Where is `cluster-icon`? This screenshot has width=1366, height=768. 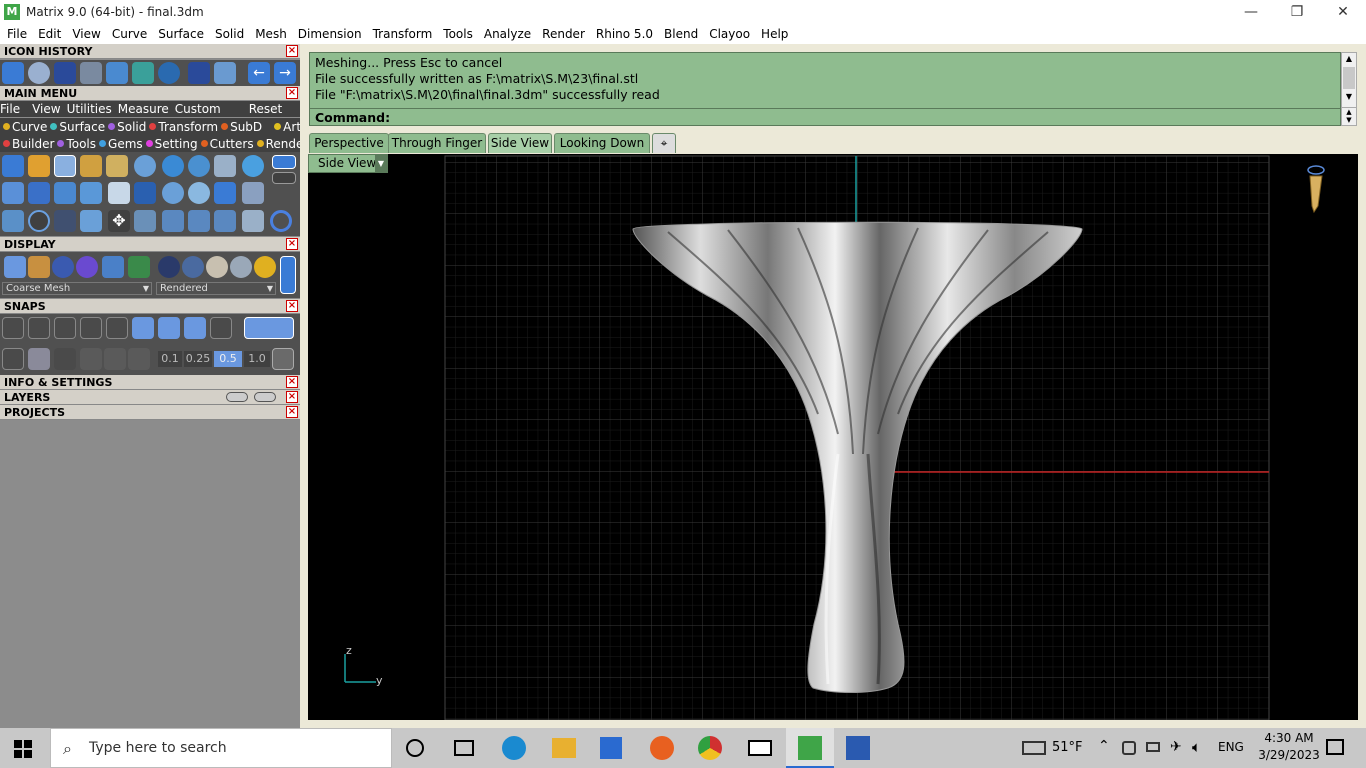
cluster-icon is located at coordinates (91, 73).